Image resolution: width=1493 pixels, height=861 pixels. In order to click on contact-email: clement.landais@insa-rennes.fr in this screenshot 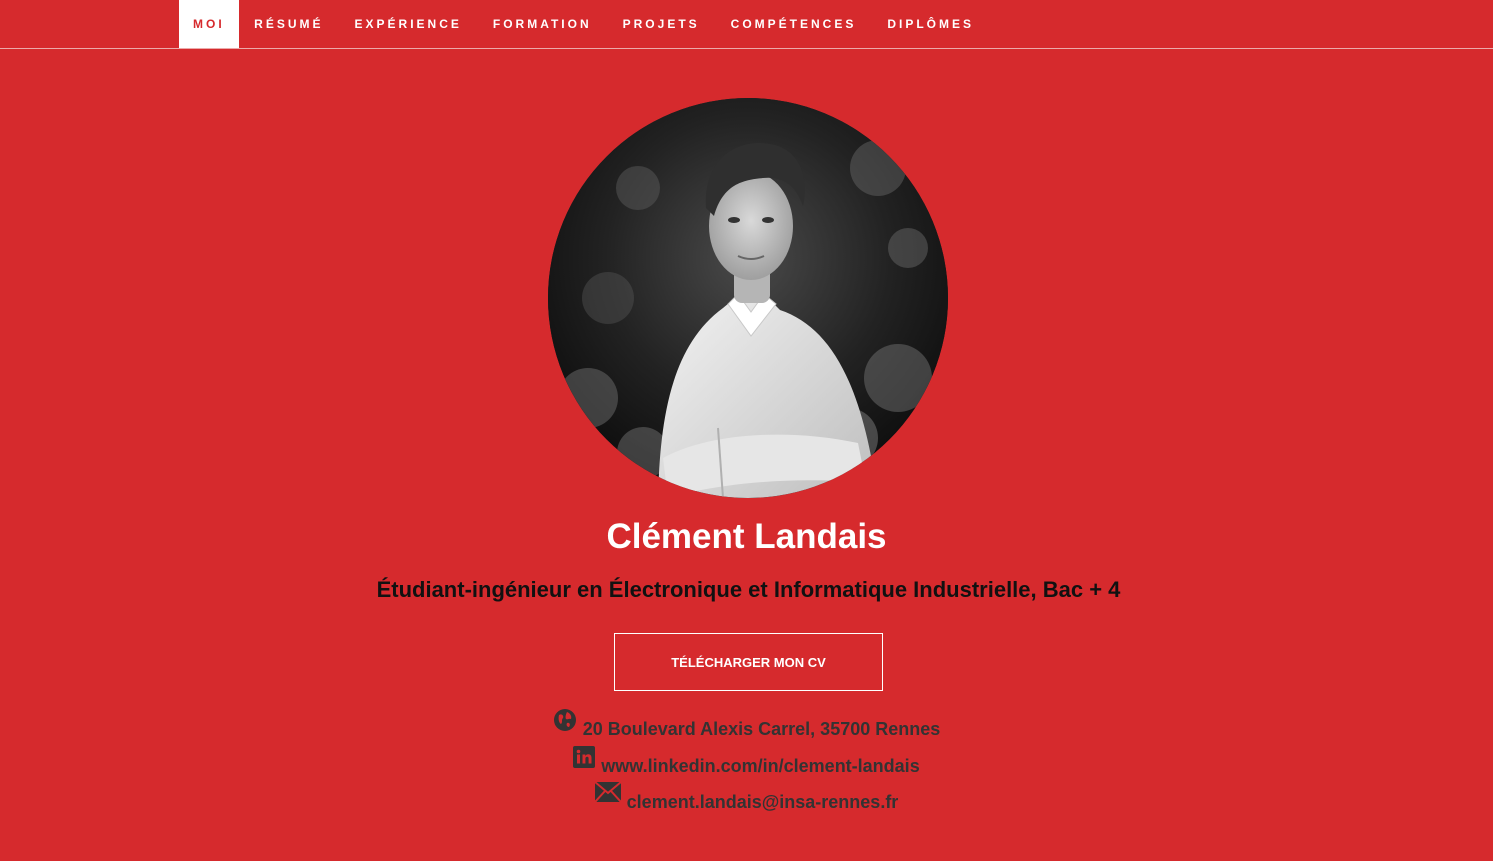, I will do `click(746, 797)`.